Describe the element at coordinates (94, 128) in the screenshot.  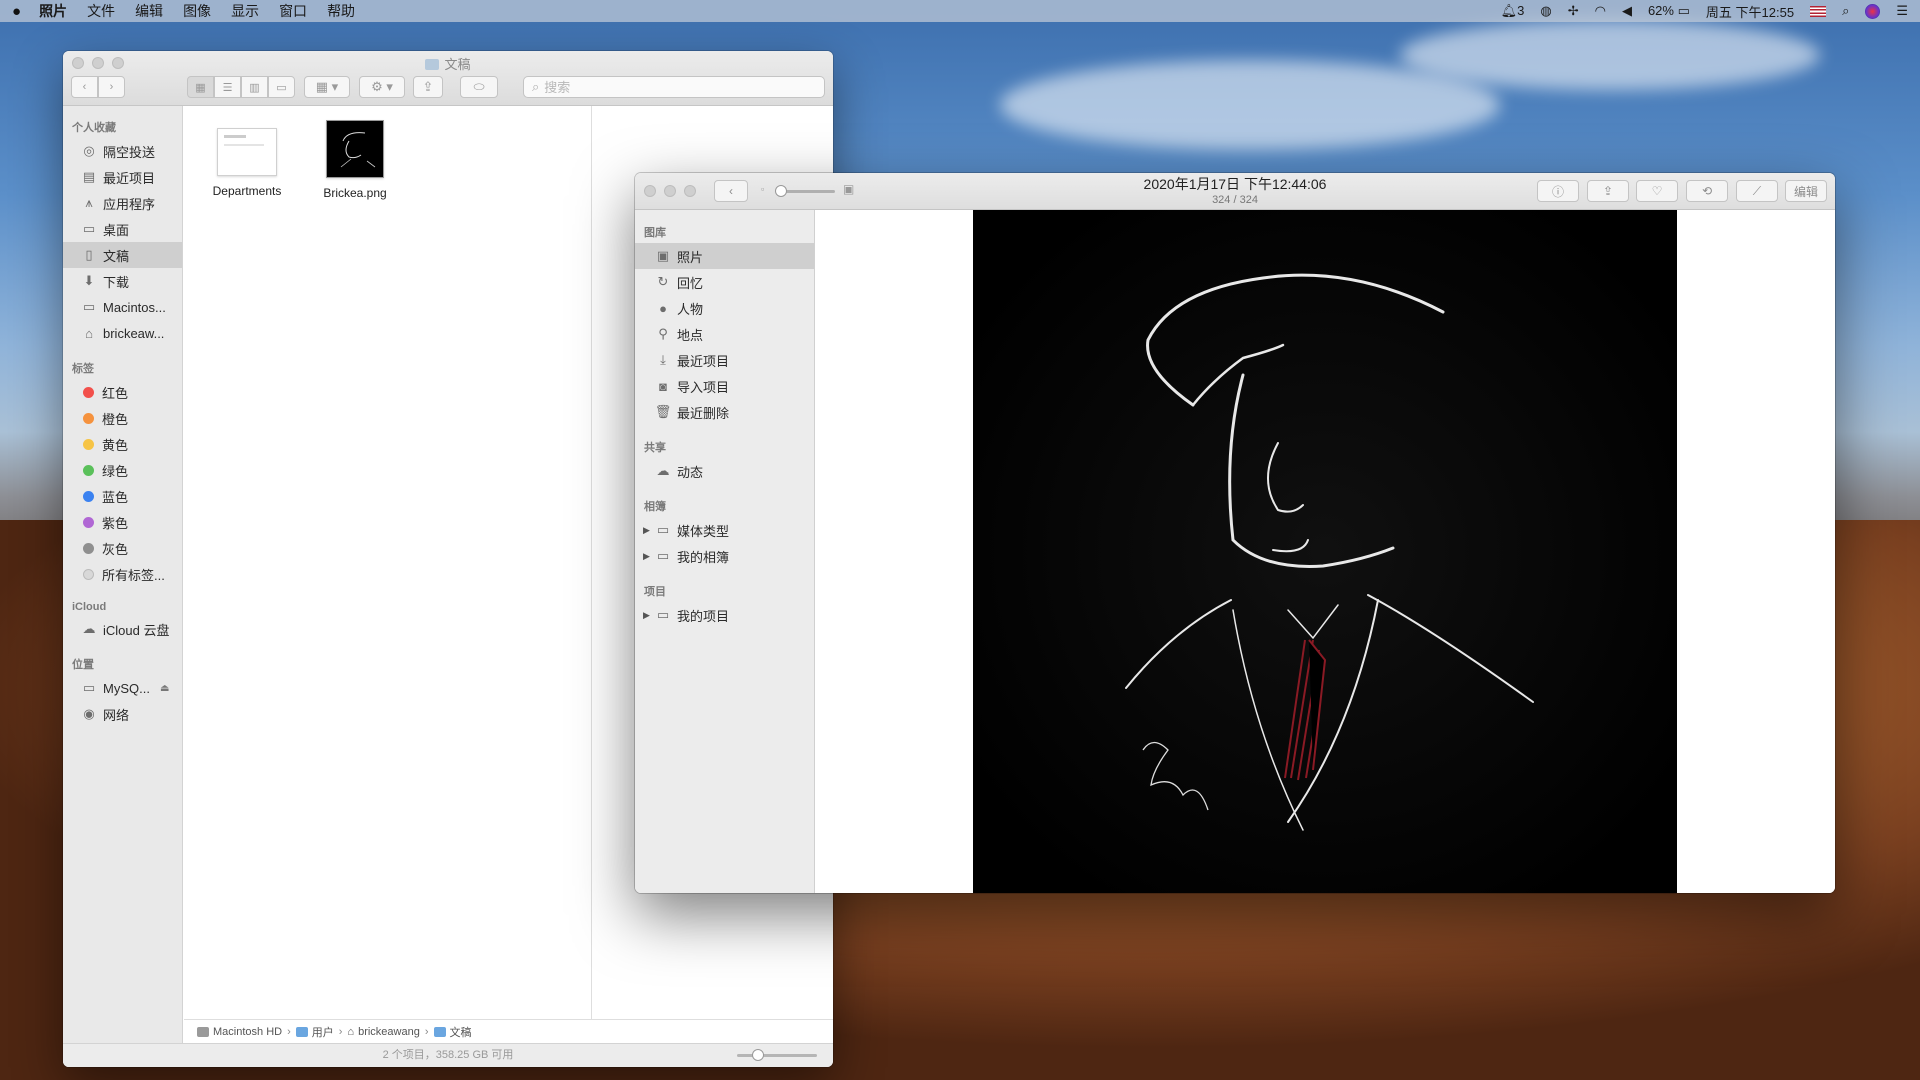
I see `section-header-favorites: 个人收藏` at that location.